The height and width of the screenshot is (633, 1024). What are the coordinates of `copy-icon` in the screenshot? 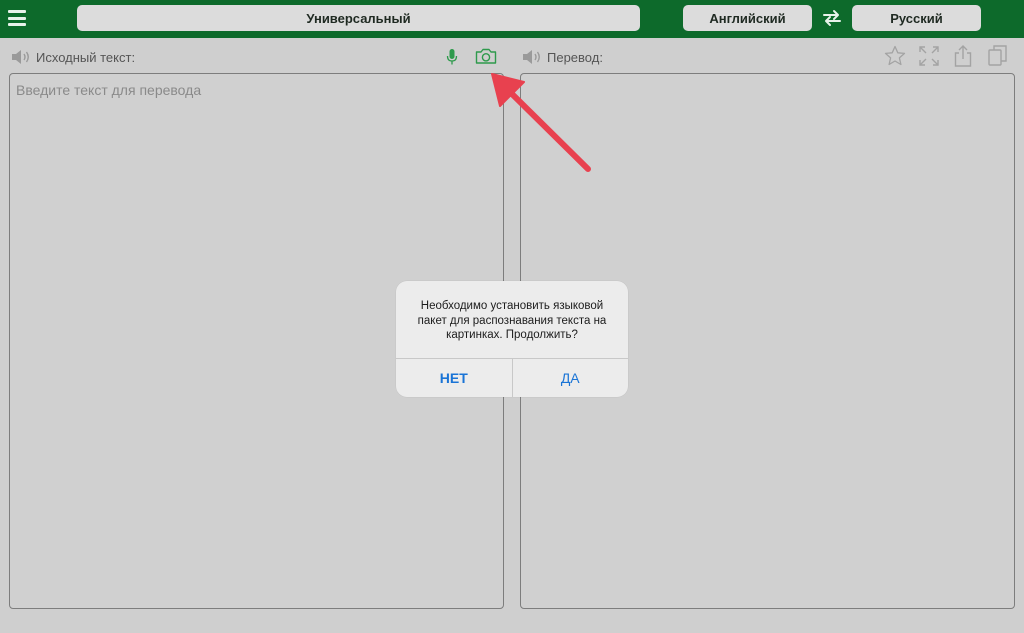 It's located at (998, 56).